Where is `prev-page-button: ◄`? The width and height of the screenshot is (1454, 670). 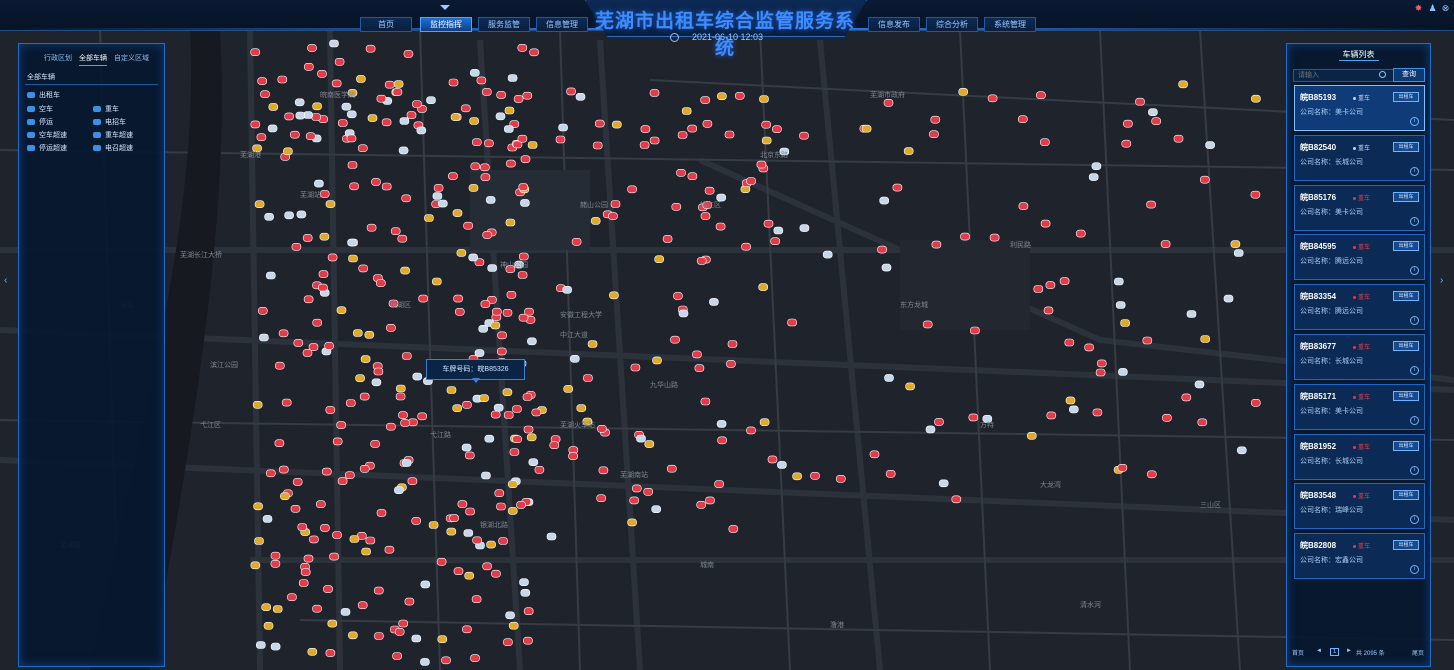
prev-page-button: ◄ is located at coordinates (1319, 651).